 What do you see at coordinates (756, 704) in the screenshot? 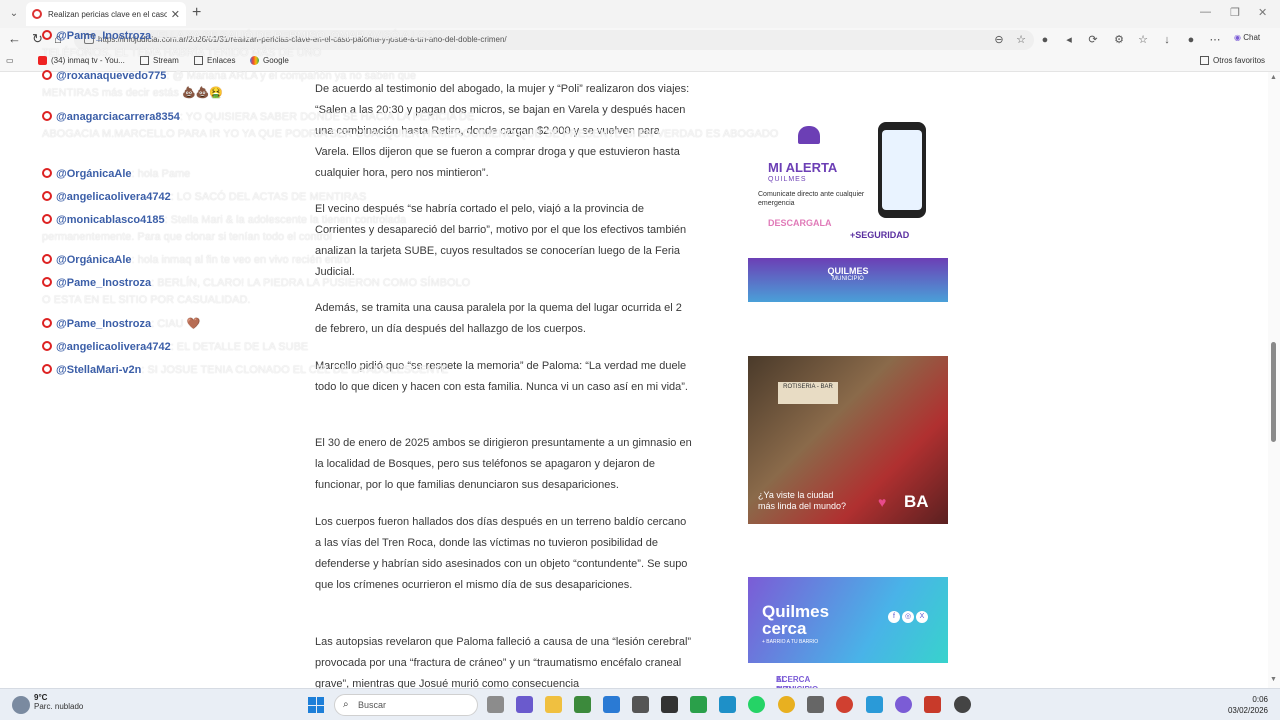
I see `whatsapp-icon` at bounding box center [756, 704].